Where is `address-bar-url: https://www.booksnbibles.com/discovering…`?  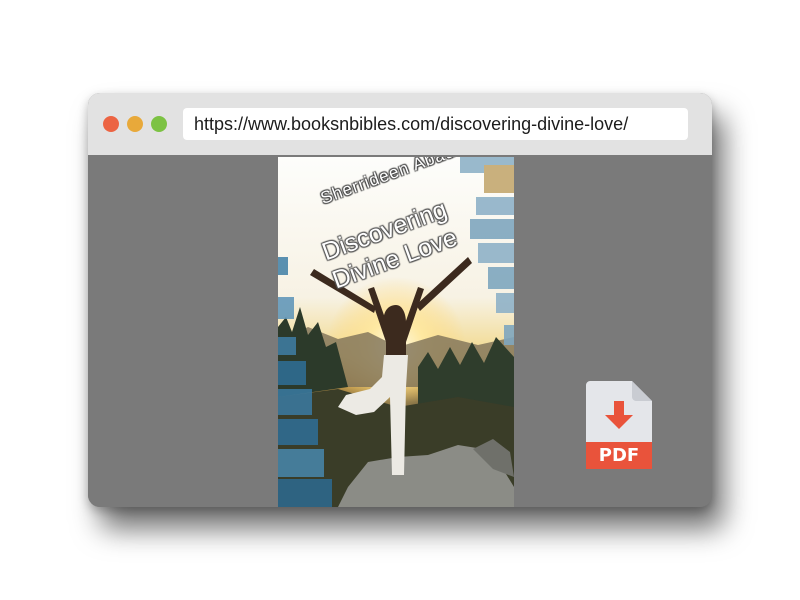
address-bar-url: https://www.booksnbibles.com/discovering… is located at coordinates (411, 124).